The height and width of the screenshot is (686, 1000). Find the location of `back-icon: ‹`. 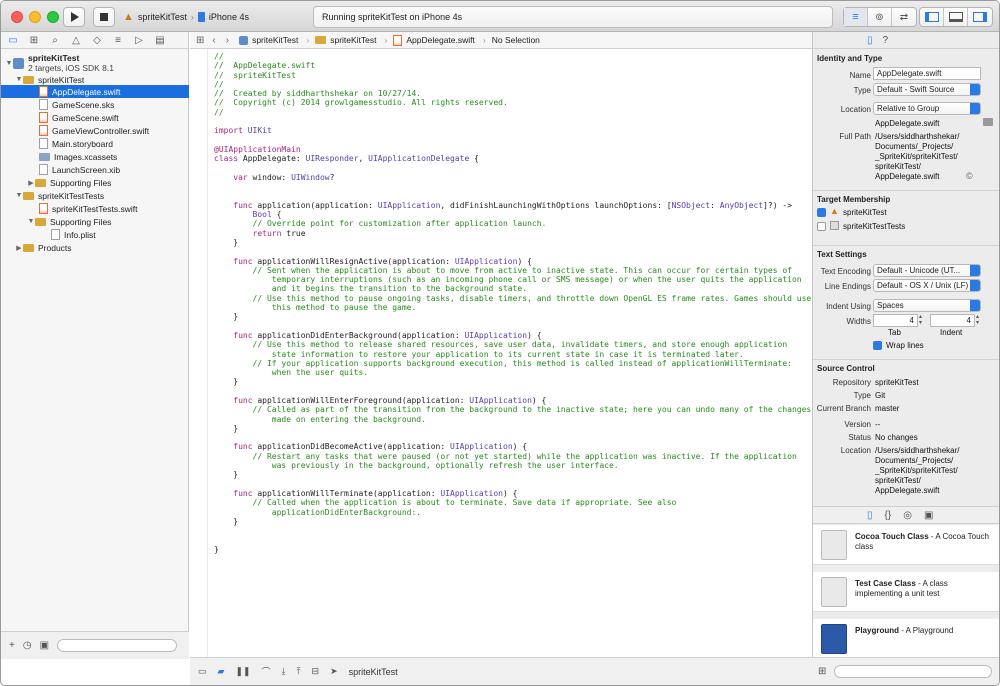

back-icon: ‹ is located at coordinates (213, 40).